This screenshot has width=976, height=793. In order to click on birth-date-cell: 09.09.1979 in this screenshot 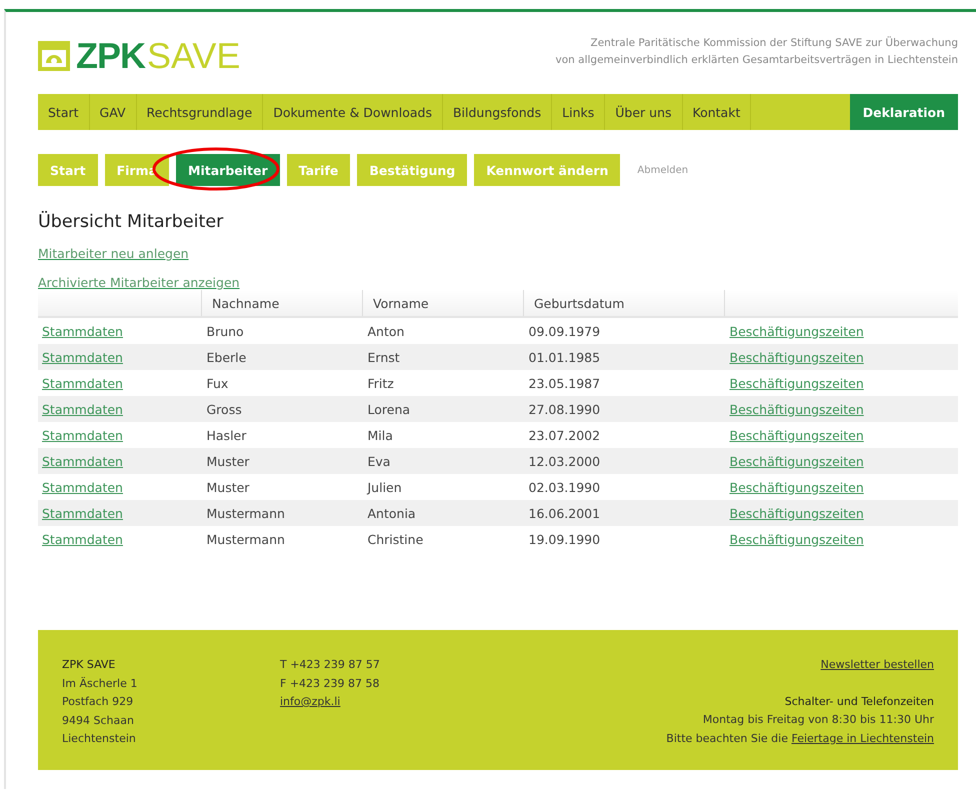, I will do `click(564, 331)`.